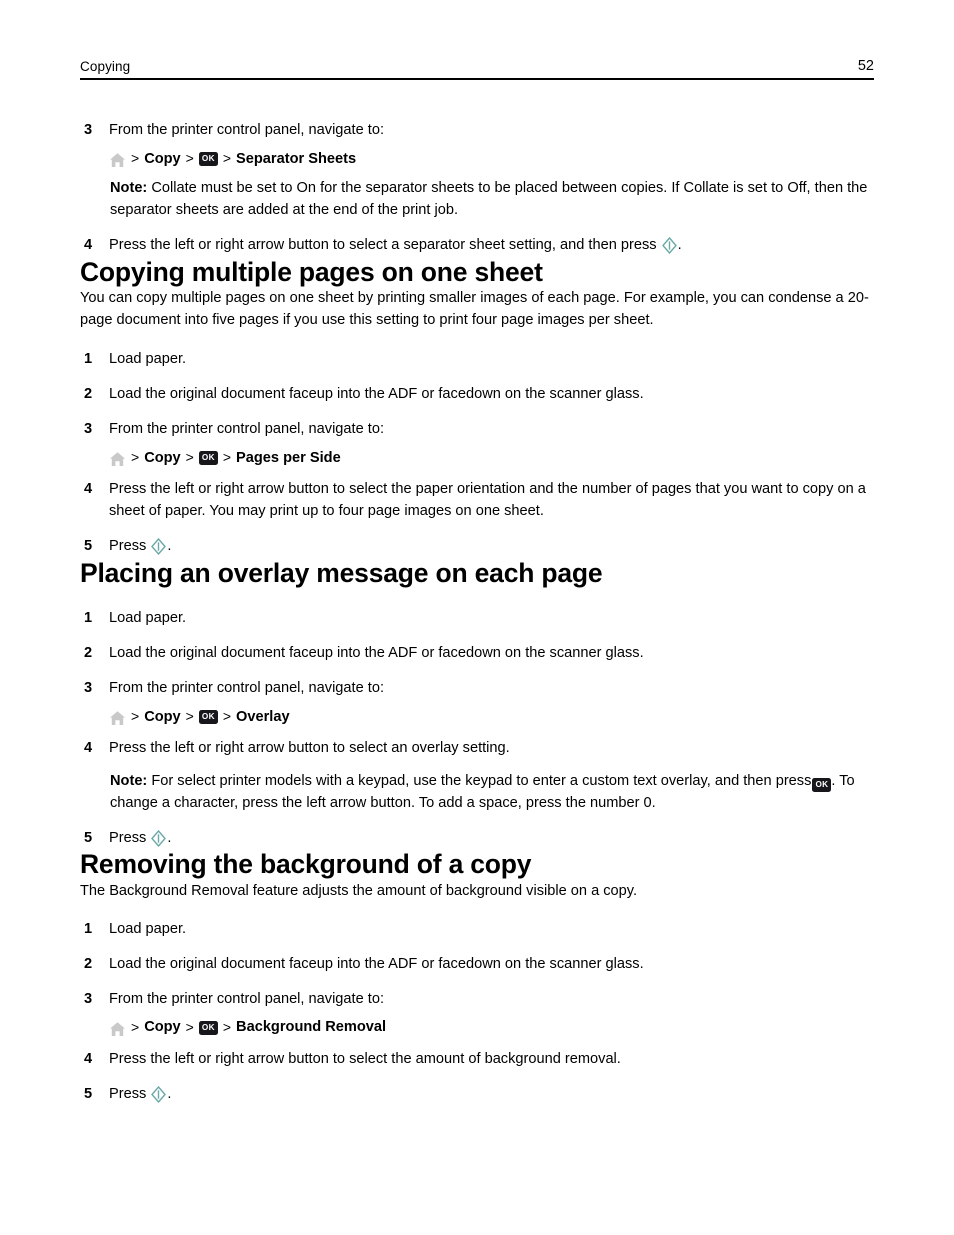 This screenshot has height=1235, width=954. I want to click on navigation-path: > Copy > OK > Background Removal, so click(491, 1028).